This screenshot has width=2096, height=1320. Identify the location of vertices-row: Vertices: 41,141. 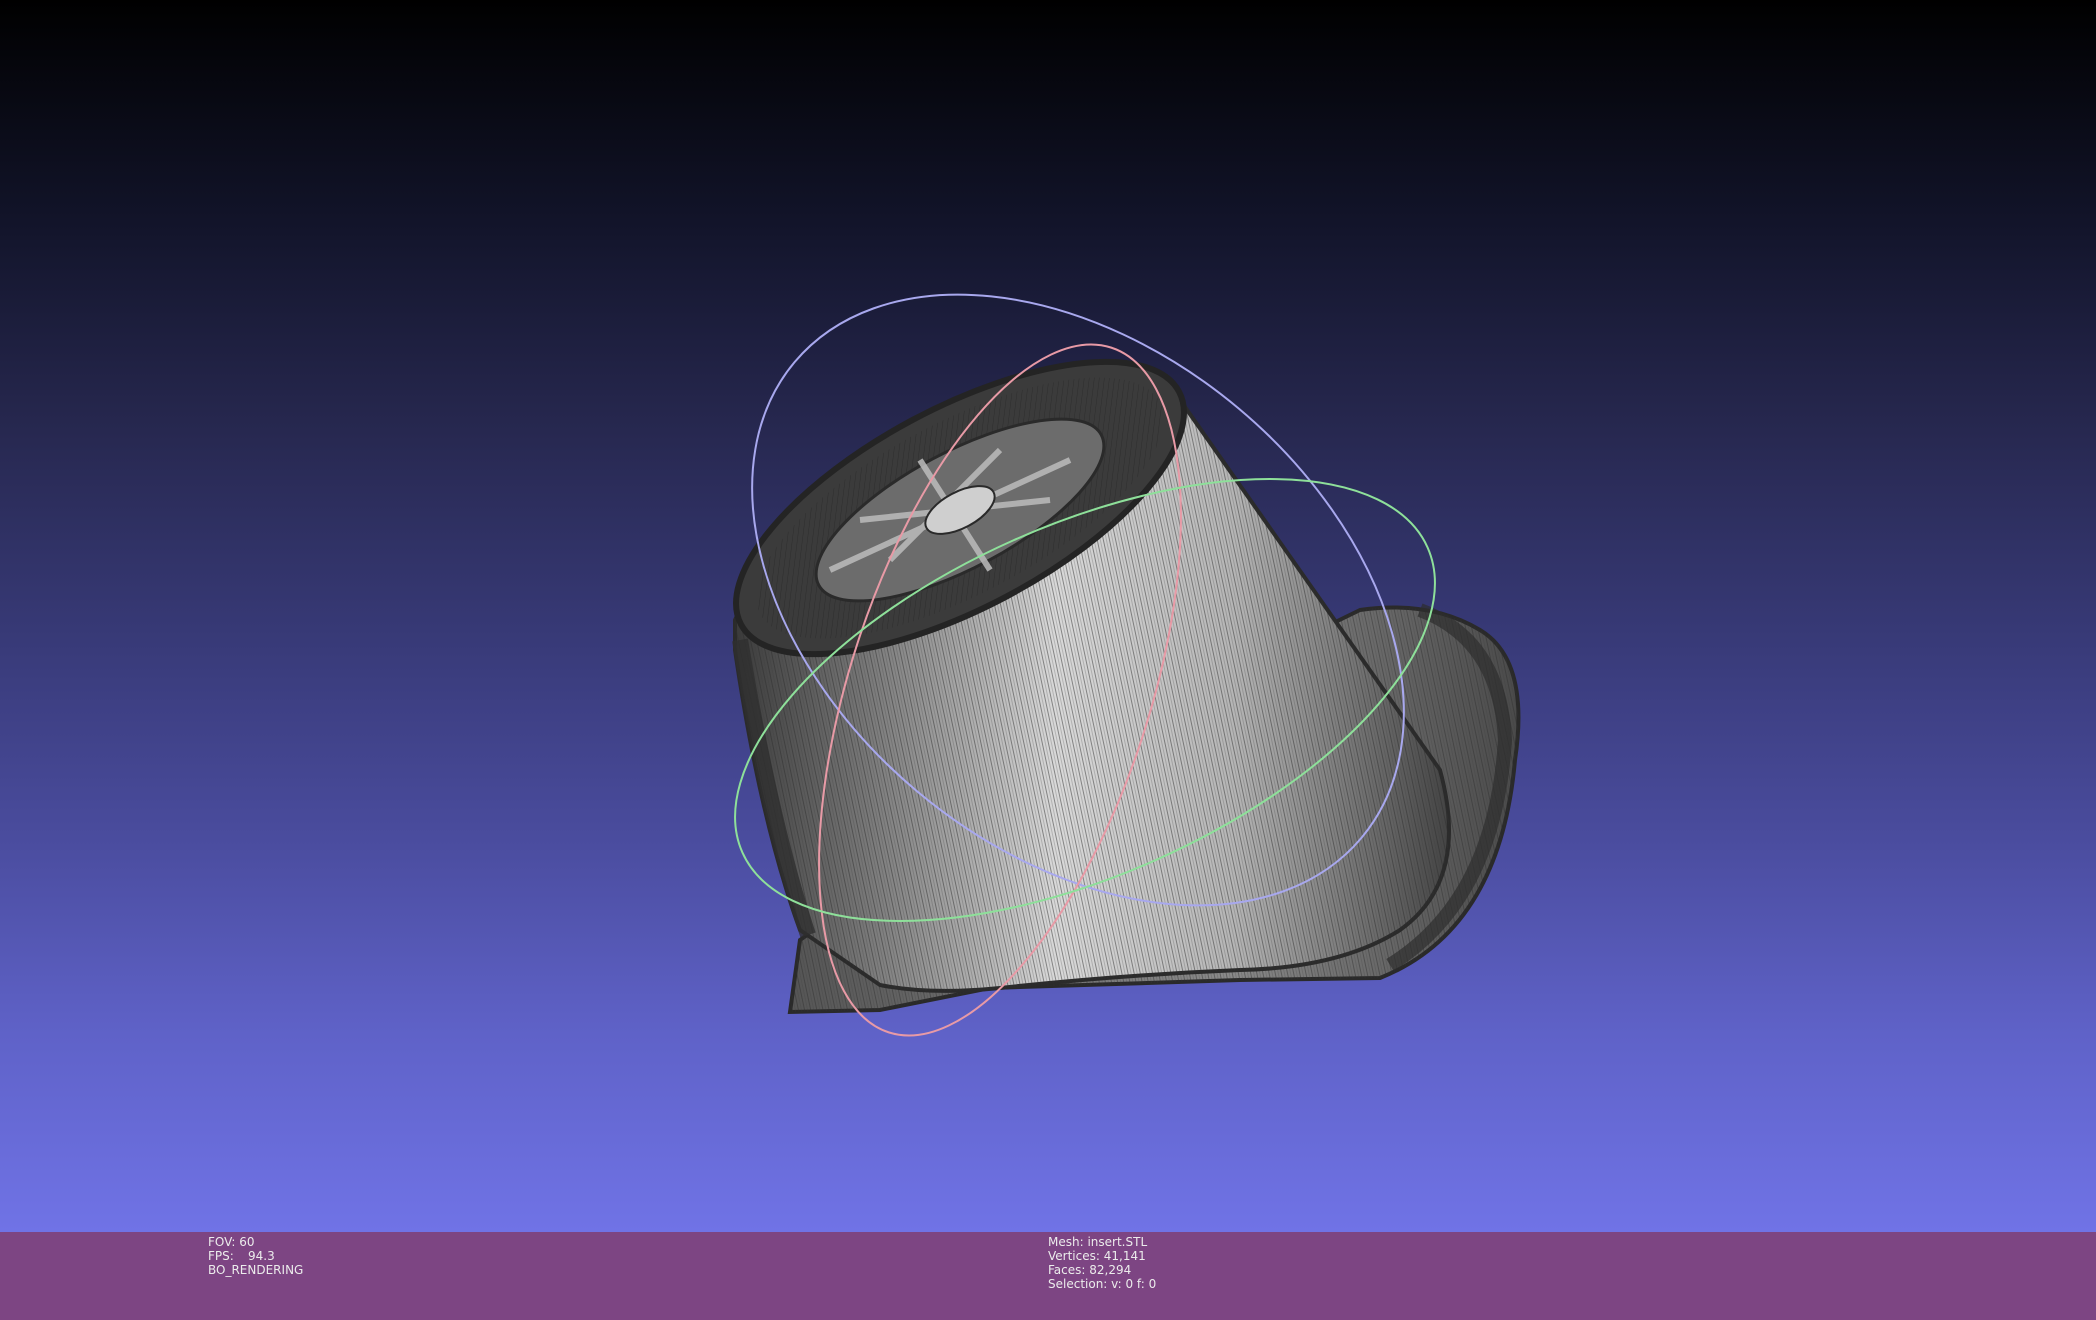
(1102, 1256).